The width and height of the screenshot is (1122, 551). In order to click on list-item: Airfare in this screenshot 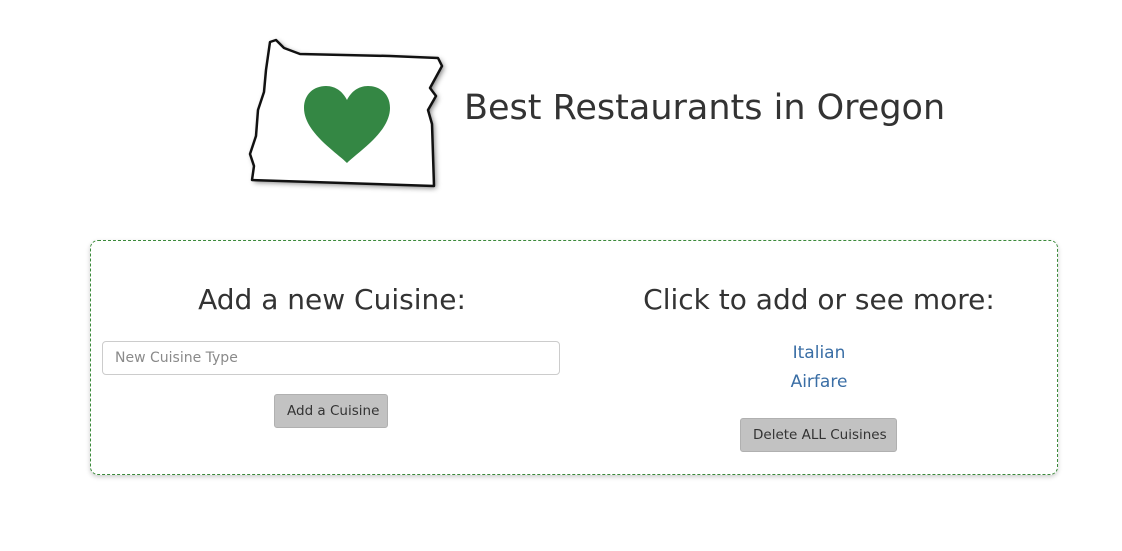, I will do `click(819, 381)`.